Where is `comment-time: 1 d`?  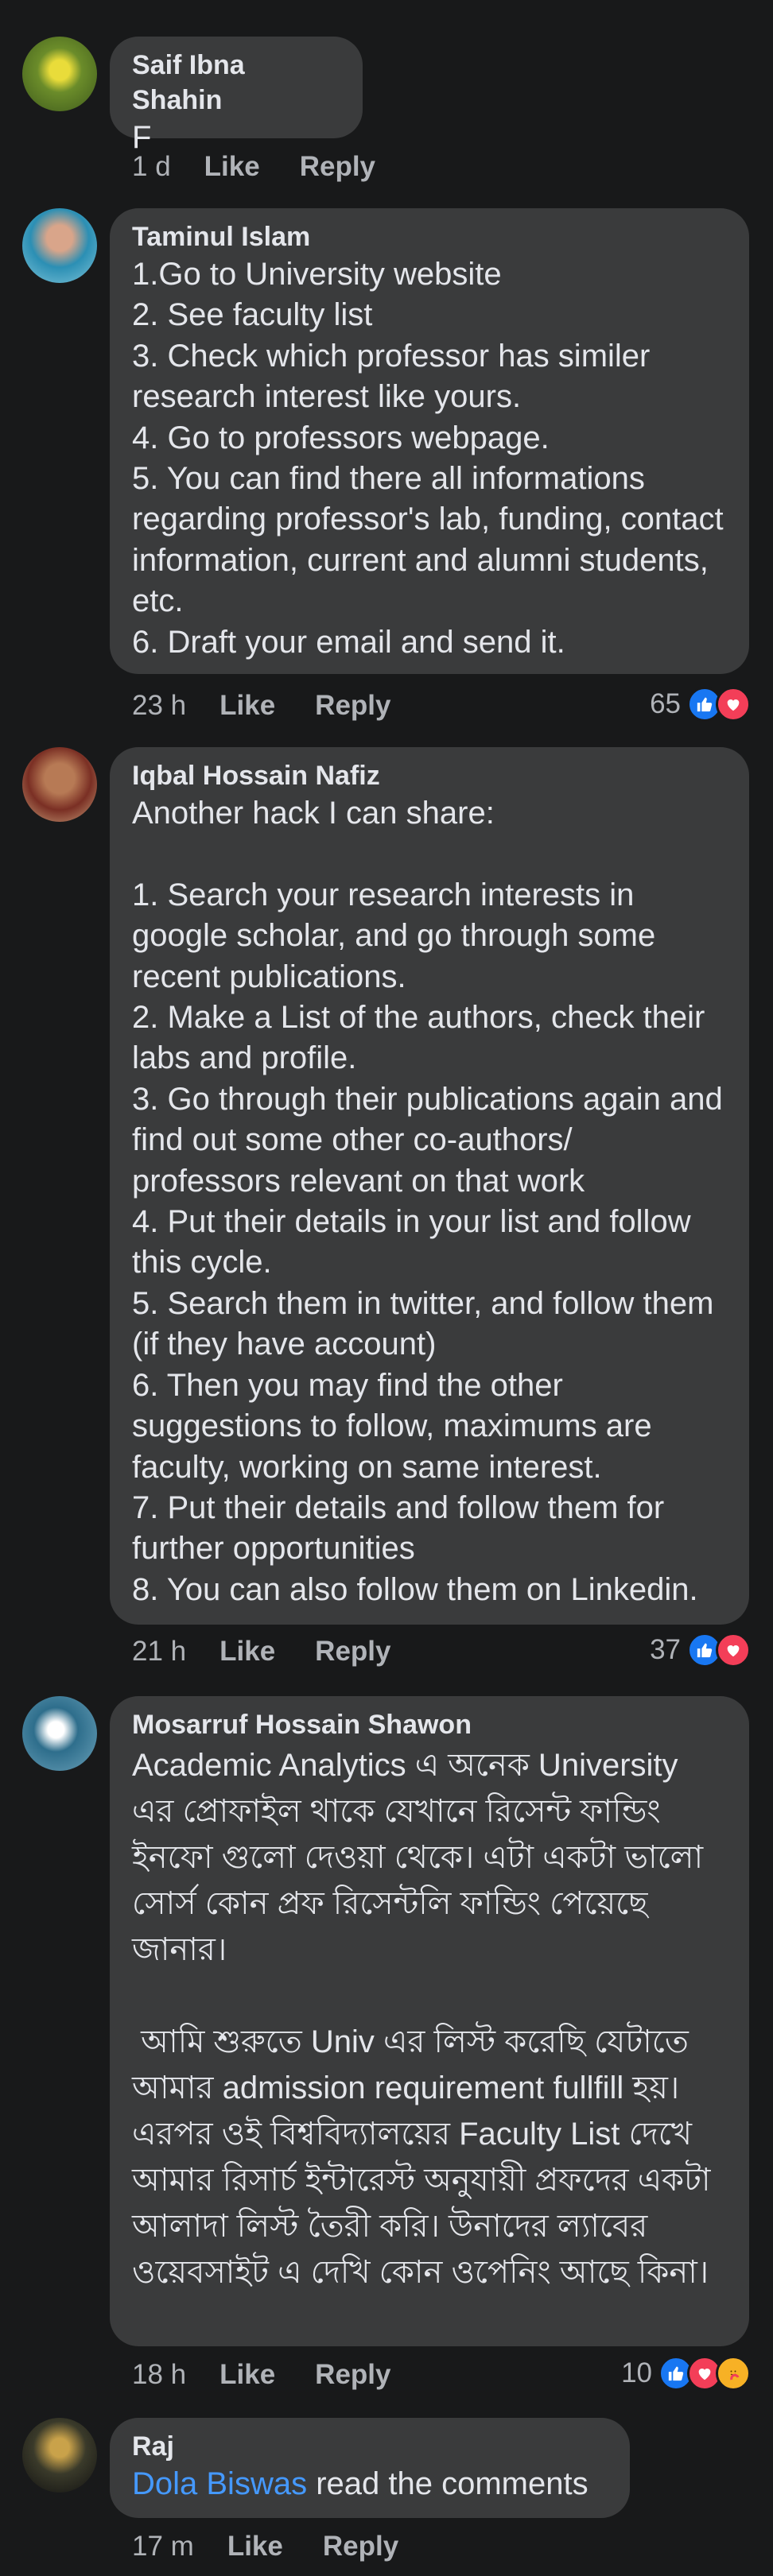 comment-time: 1 d is located at coordinates (152, 167).